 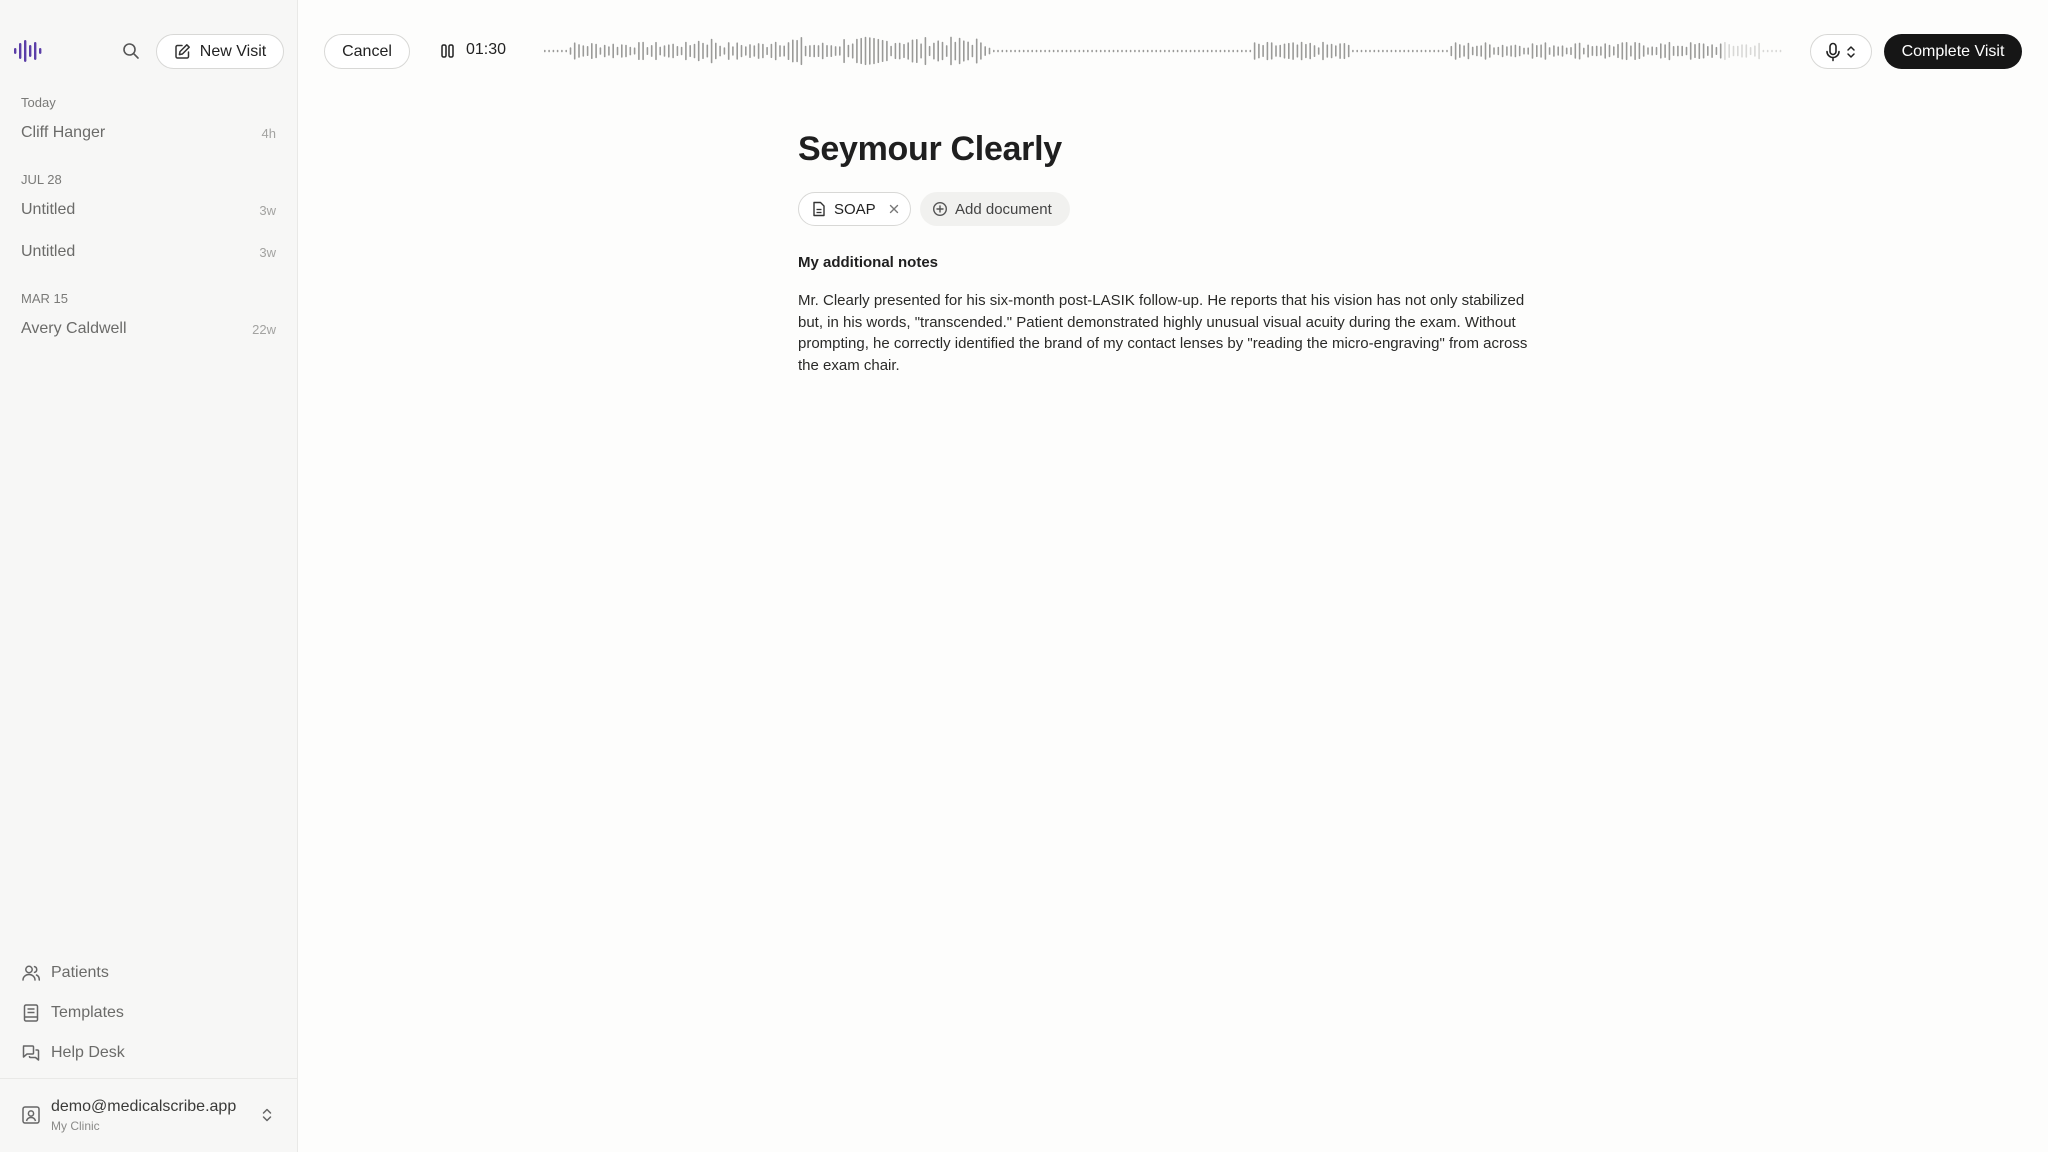 What do you see at coordinates (1841, 51) in the screenshot?
I see `microphone-select-button` at bounding box center [1841, 51].